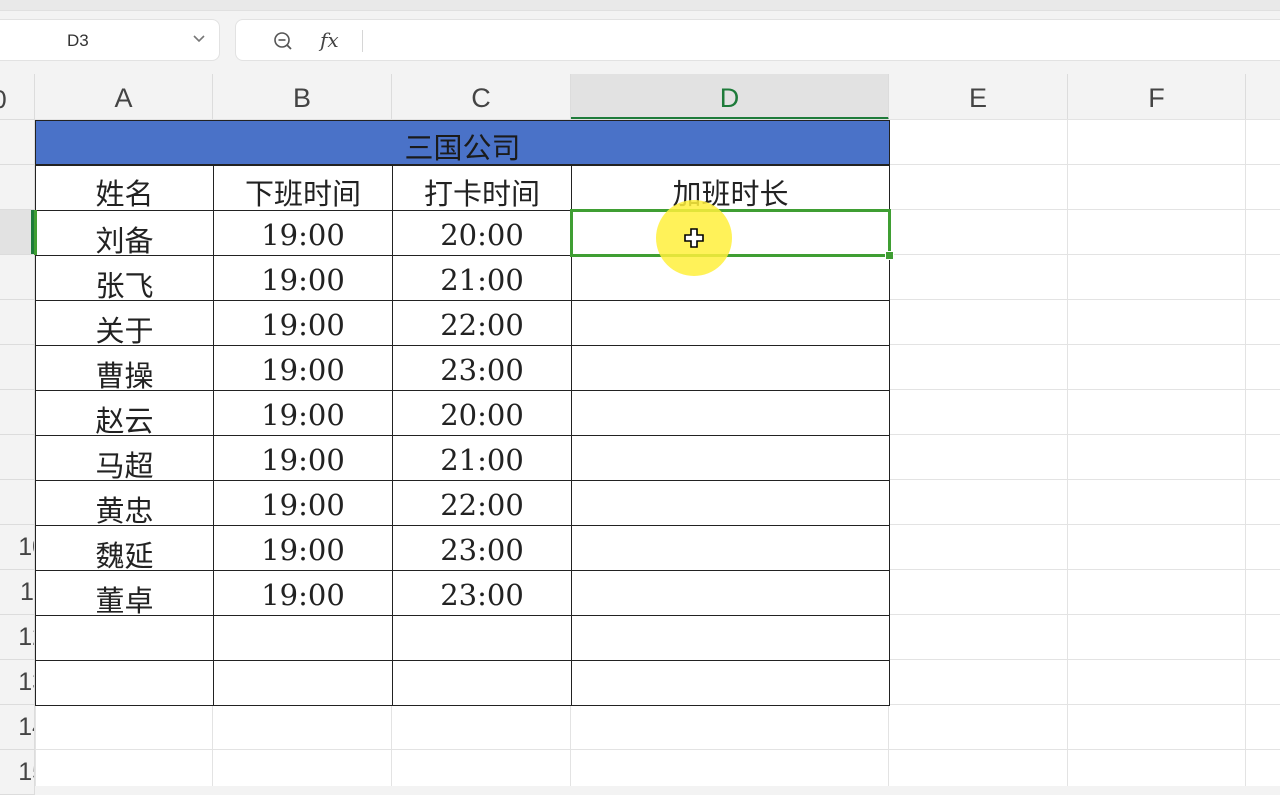 The image size is (1280, 795). I want to click on top-toolbar-strip, so click(640, 5).